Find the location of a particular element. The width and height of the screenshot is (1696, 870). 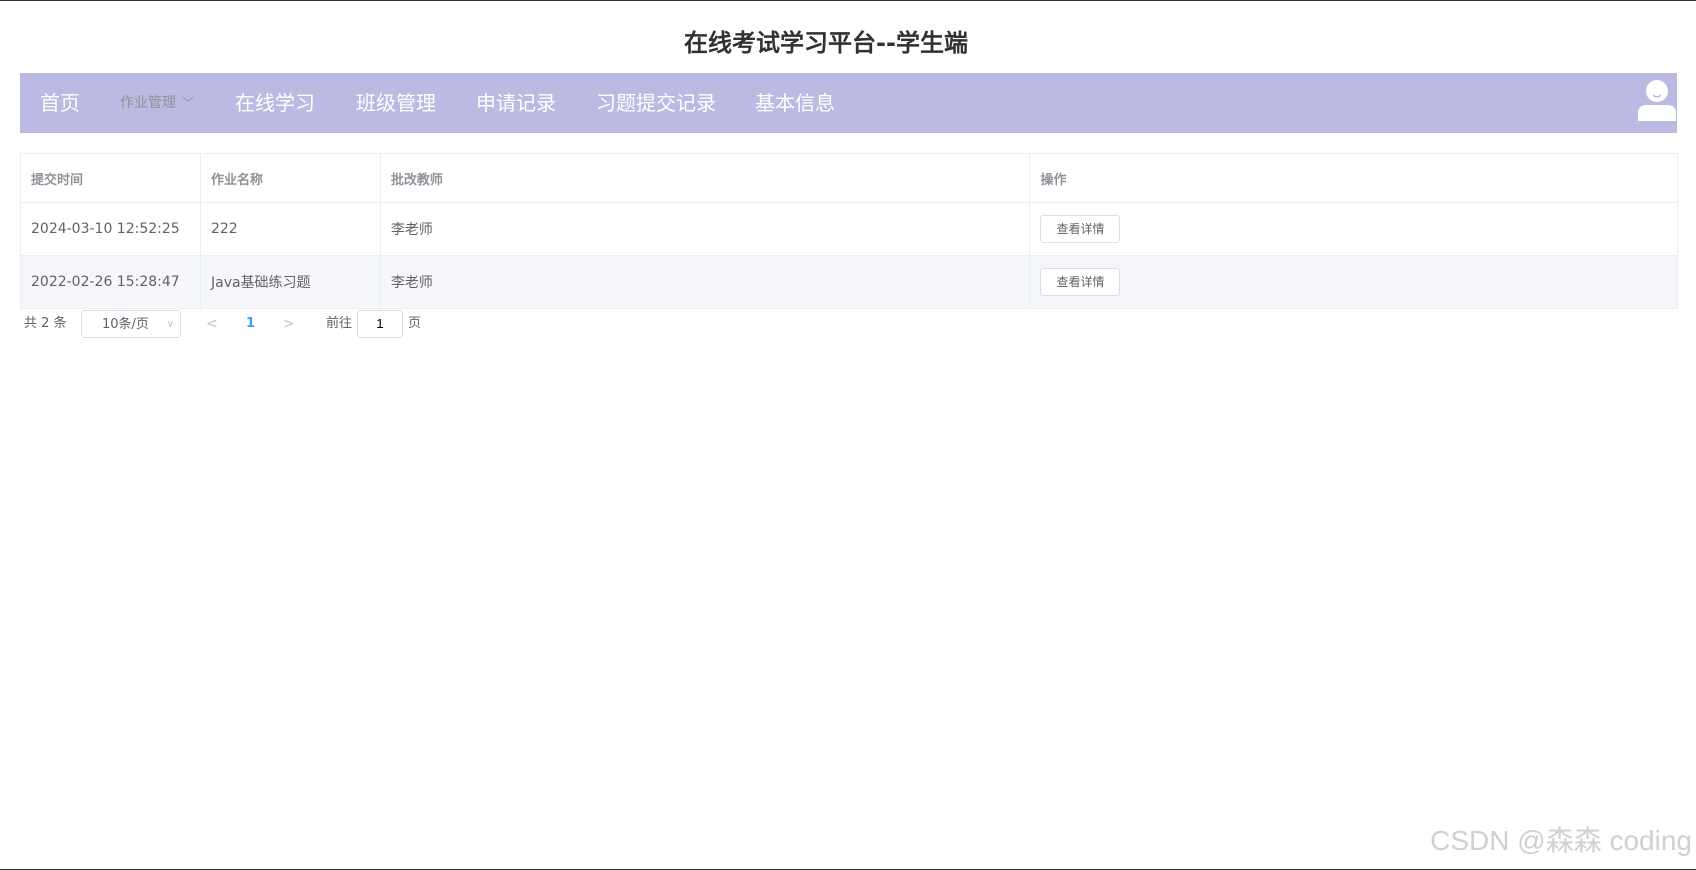

prev-page-icon: < is located at coordinates (212, 324).